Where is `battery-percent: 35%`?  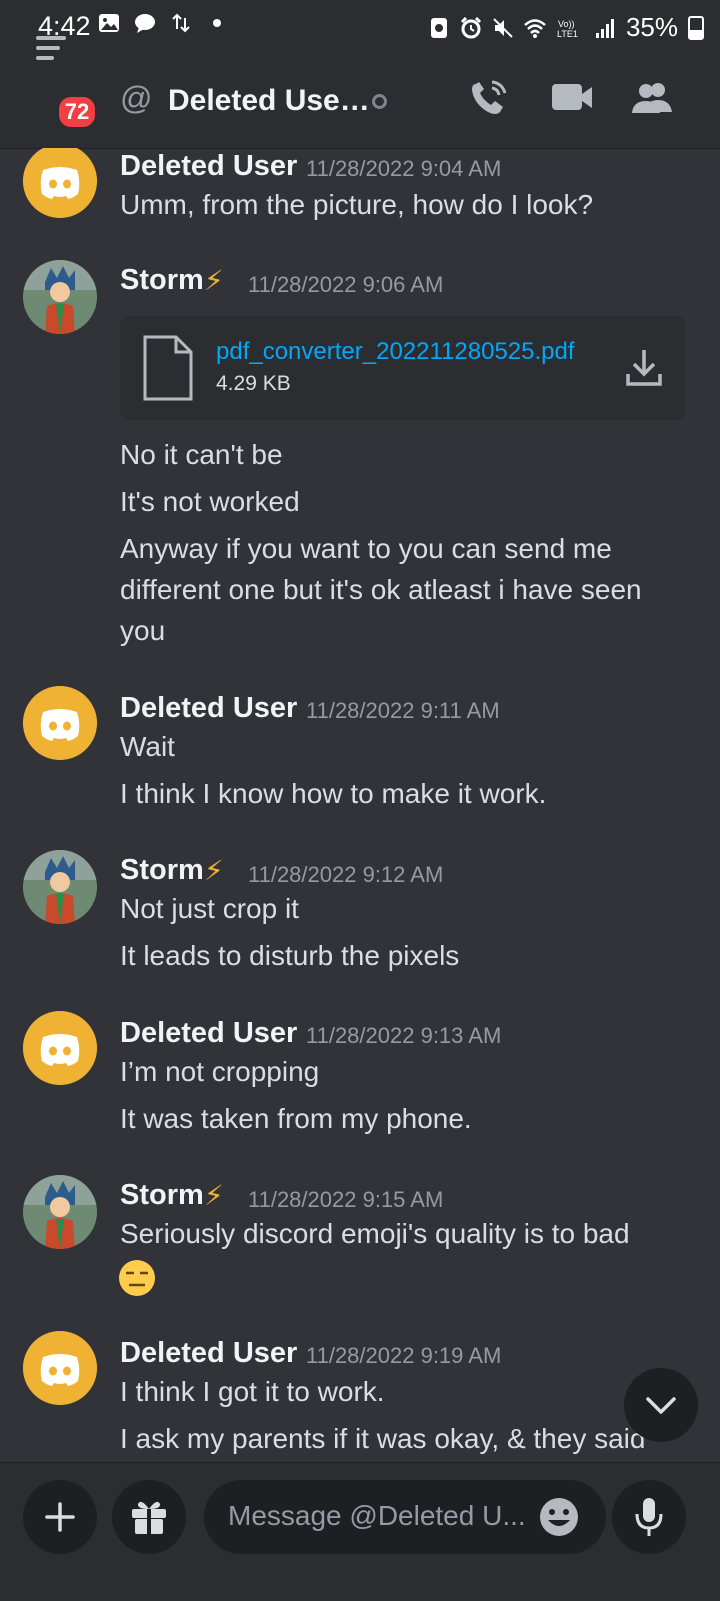
battery-percent: 35% is located at coordinates (651, 27).